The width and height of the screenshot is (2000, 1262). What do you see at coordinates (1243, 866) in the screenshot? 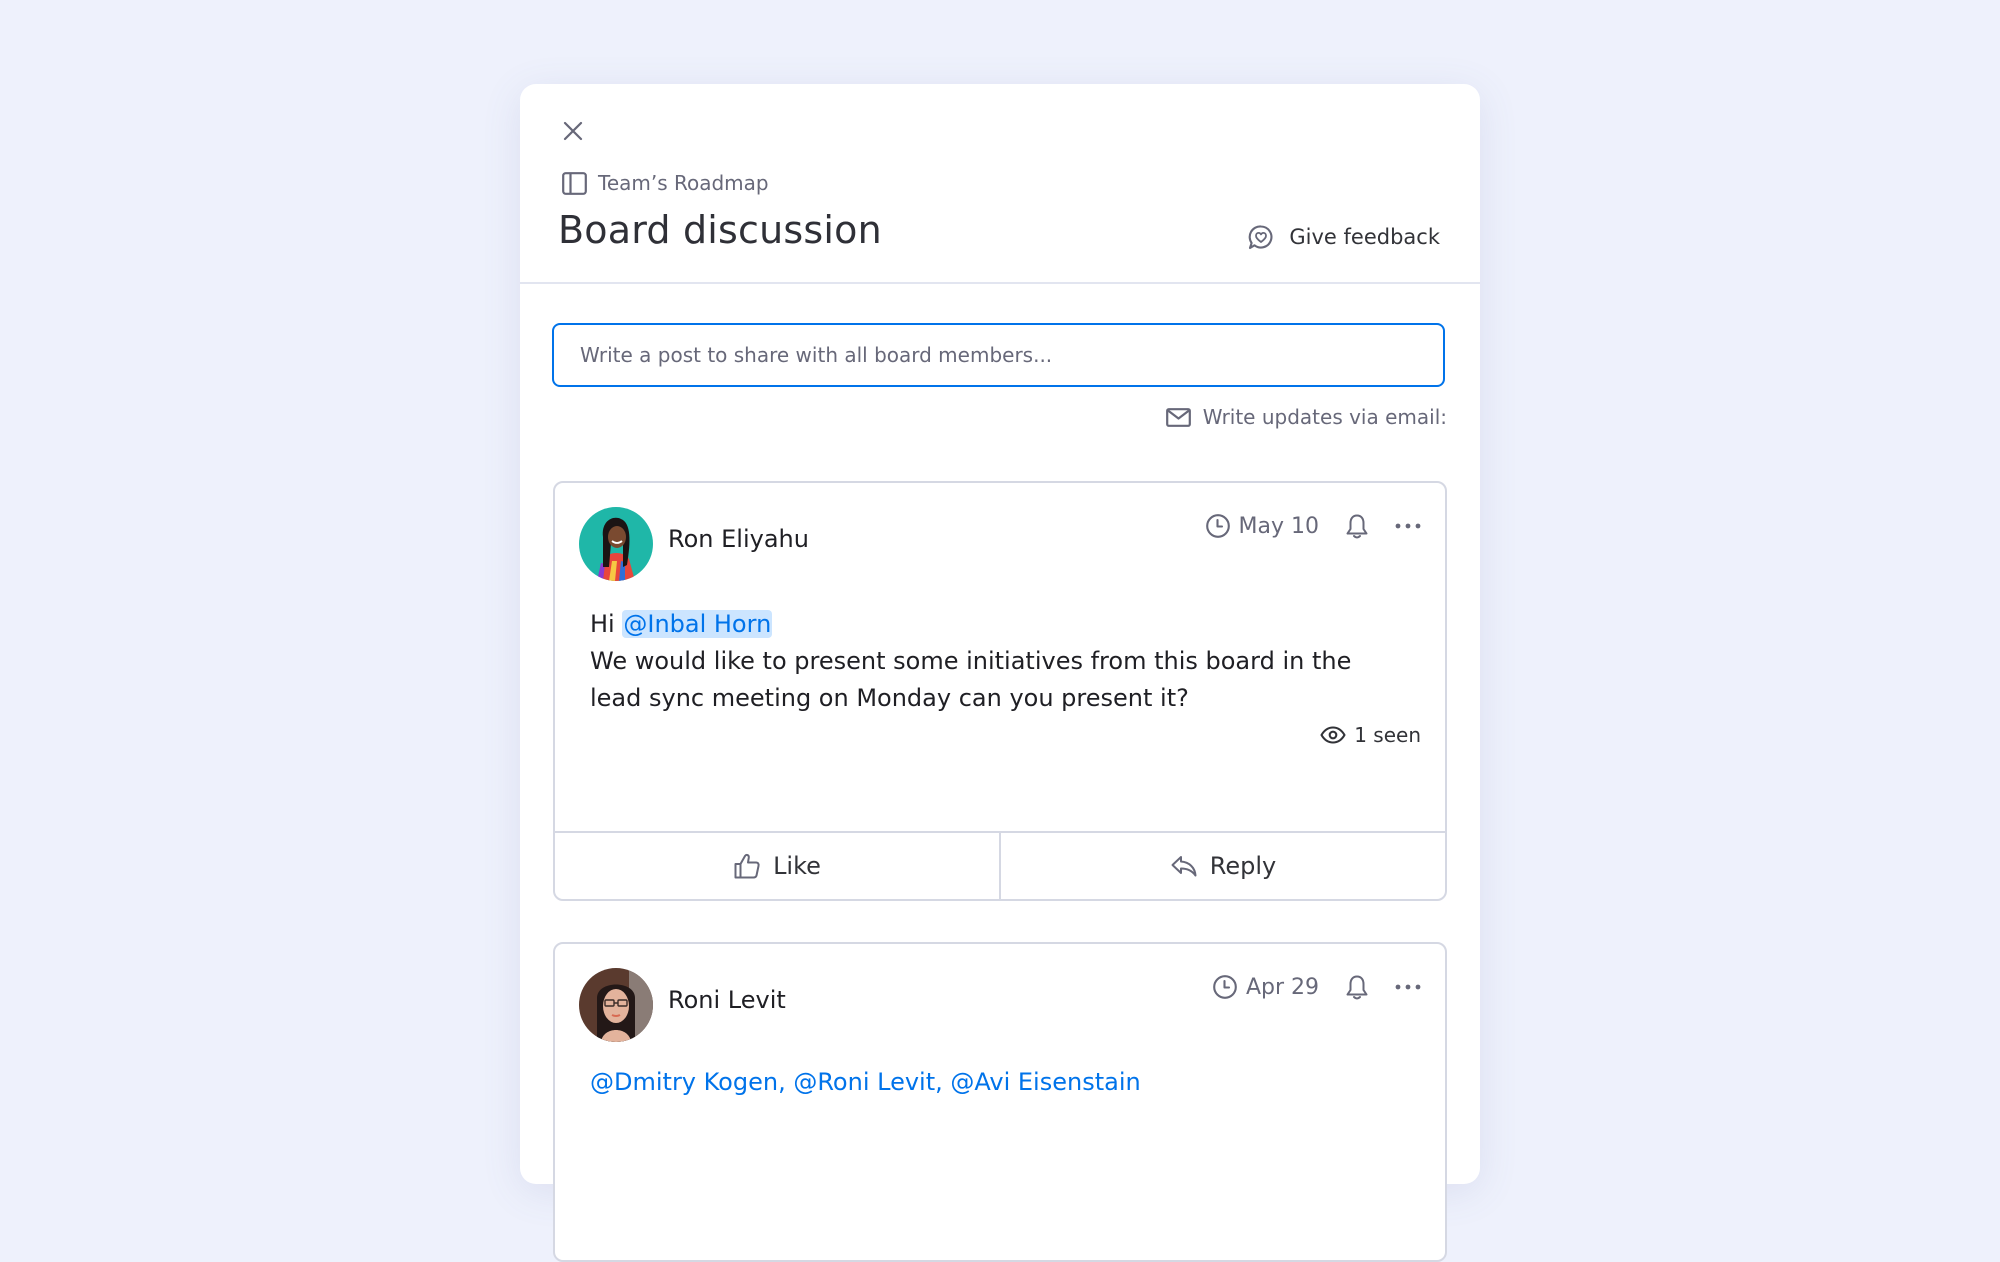
I see `reply-label: Reply` at bounding box center [1243, 866].